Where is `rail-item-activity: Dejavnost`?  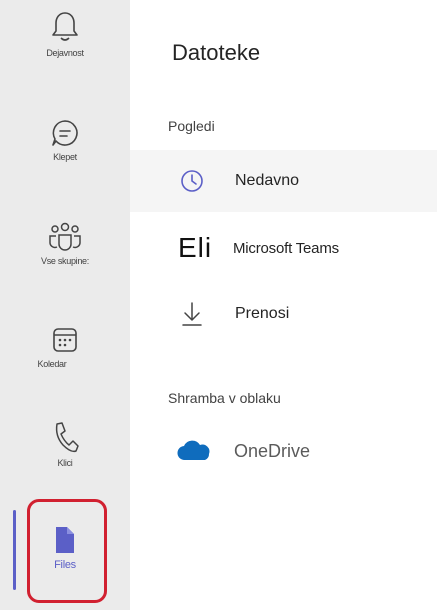
rail-item-activity: Dejavnost is located at coordinates (65, 34).